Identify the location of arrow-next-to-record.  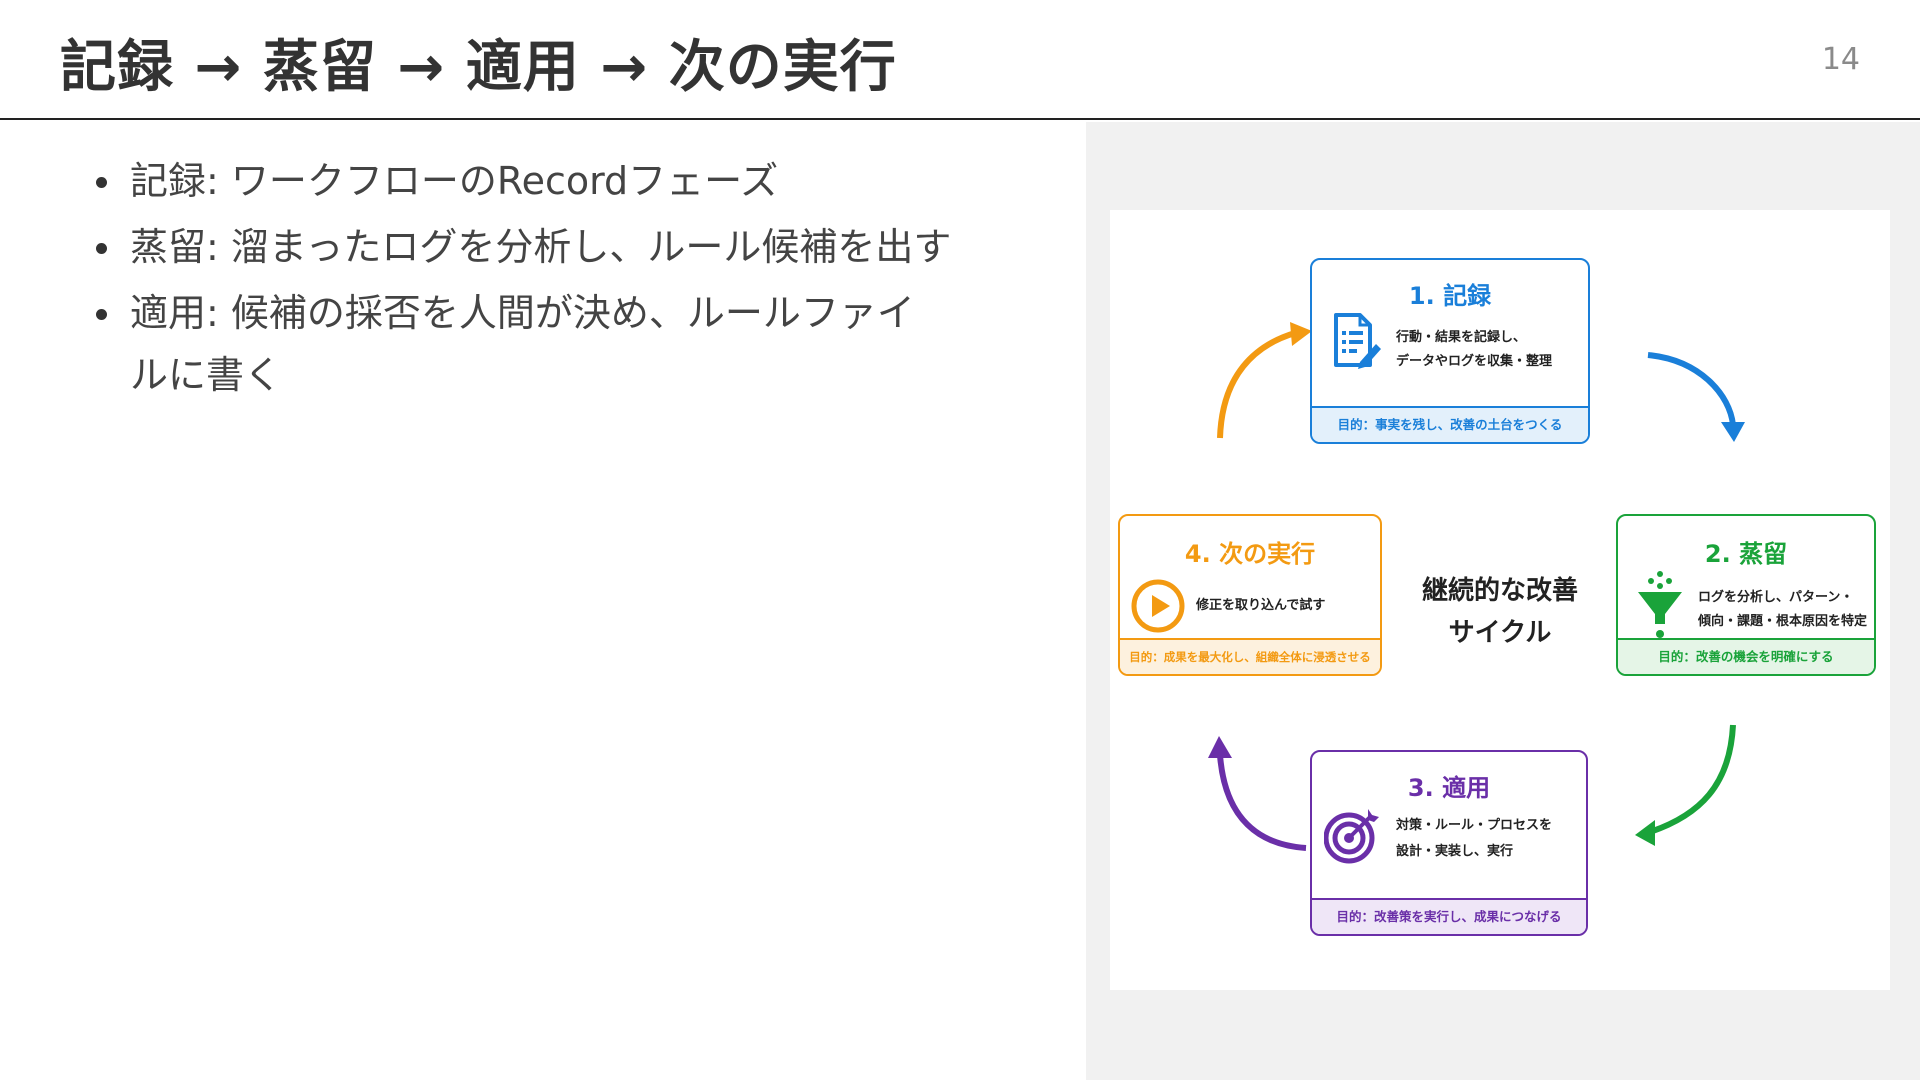
(1256, 384).